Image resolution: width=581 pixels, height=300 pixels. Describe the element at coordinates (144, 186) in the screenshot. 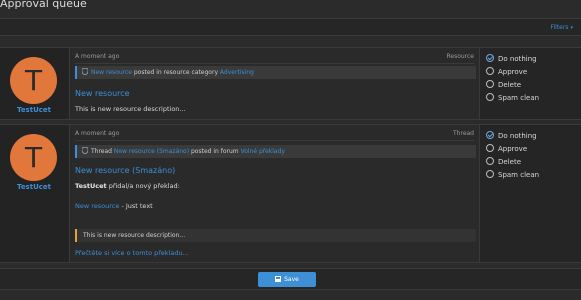

I see `author-action-text: přidal/a nový překlad:` at that location.